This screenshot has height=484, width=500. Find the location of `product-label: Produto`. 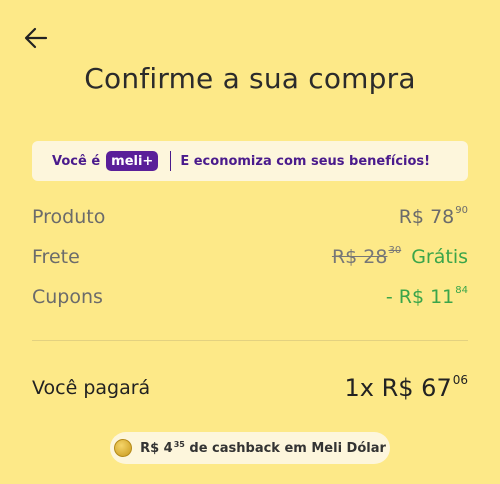

product-label: Produto is located at coordinates (69, 217).